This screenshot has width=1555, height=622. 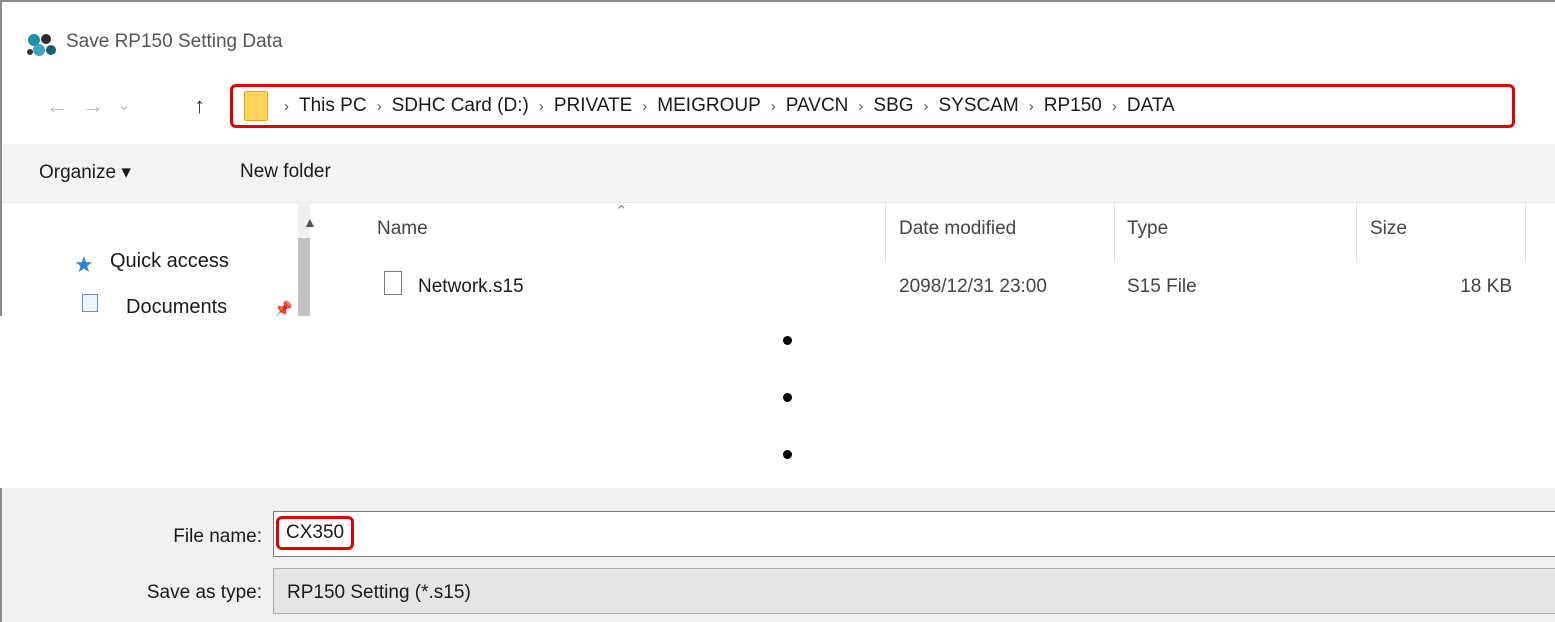 What do you see at coordinates (1388, 229) in the screenshot?
I see `column-header-size: Size` at bounding box center [1388, 229].